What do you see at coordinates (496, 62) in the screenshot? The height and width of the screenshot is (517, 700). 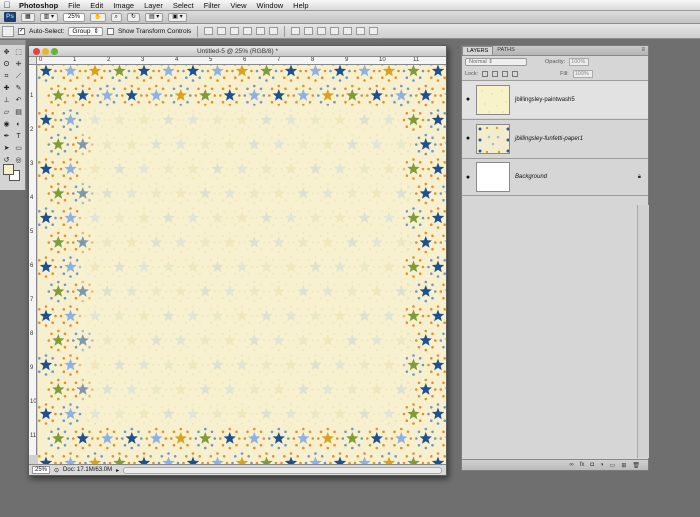 I see `blend-mode-select: Normal ⇕` at bounding box center [496, 62].